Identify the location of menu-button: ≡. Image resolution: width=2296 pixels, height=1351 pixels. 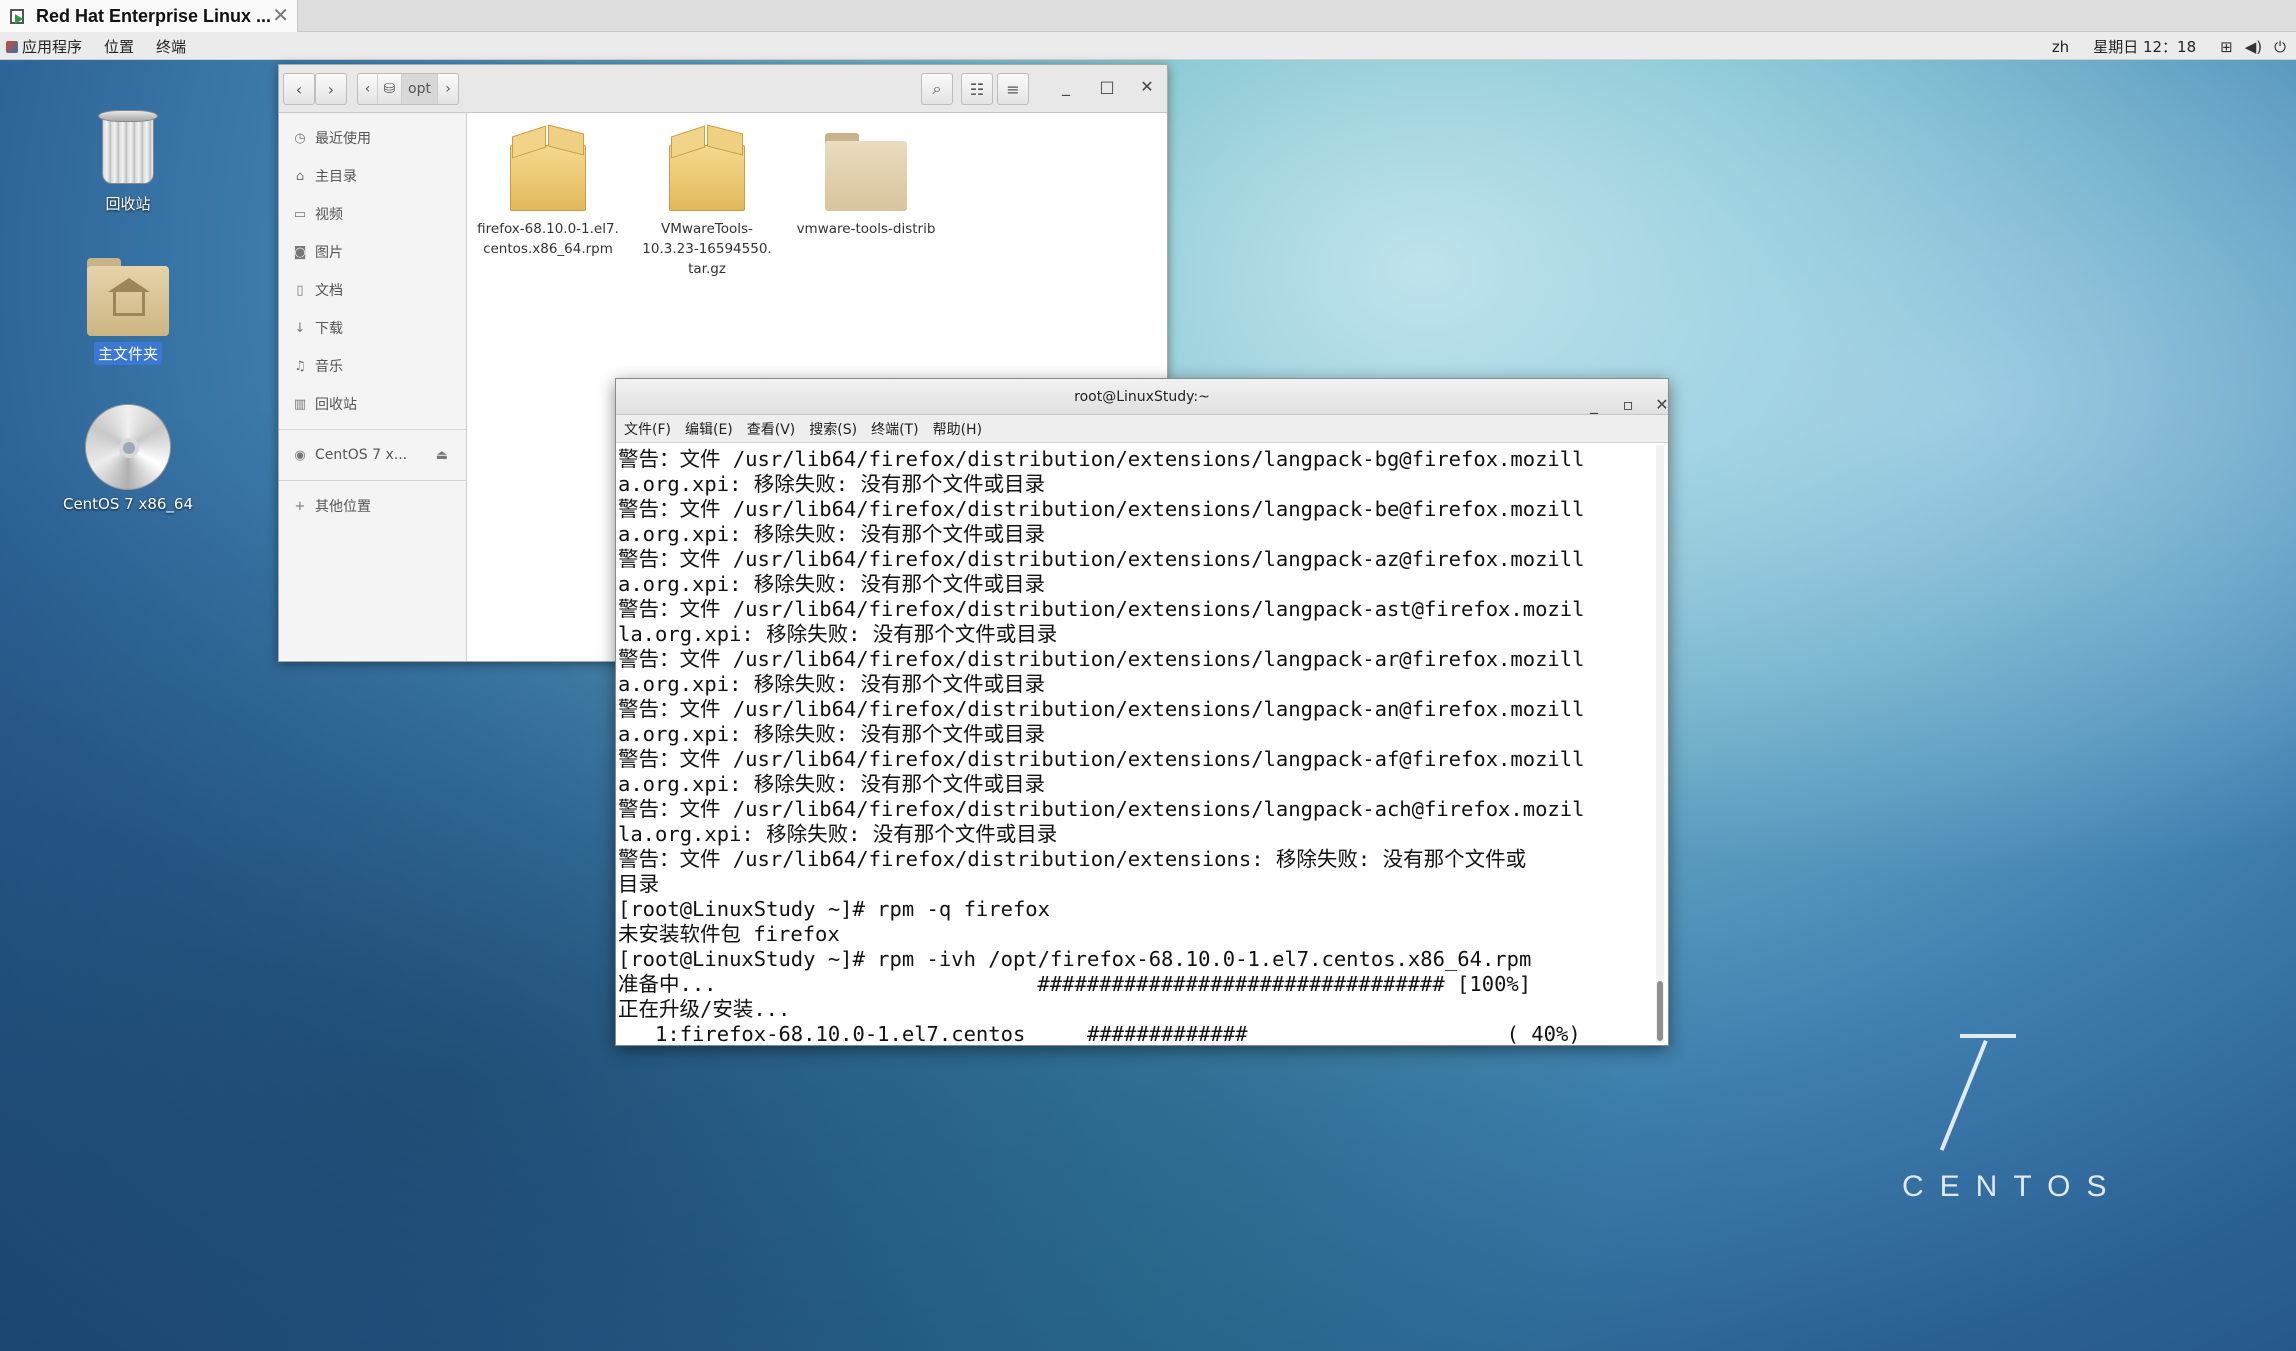
(1013, 89).